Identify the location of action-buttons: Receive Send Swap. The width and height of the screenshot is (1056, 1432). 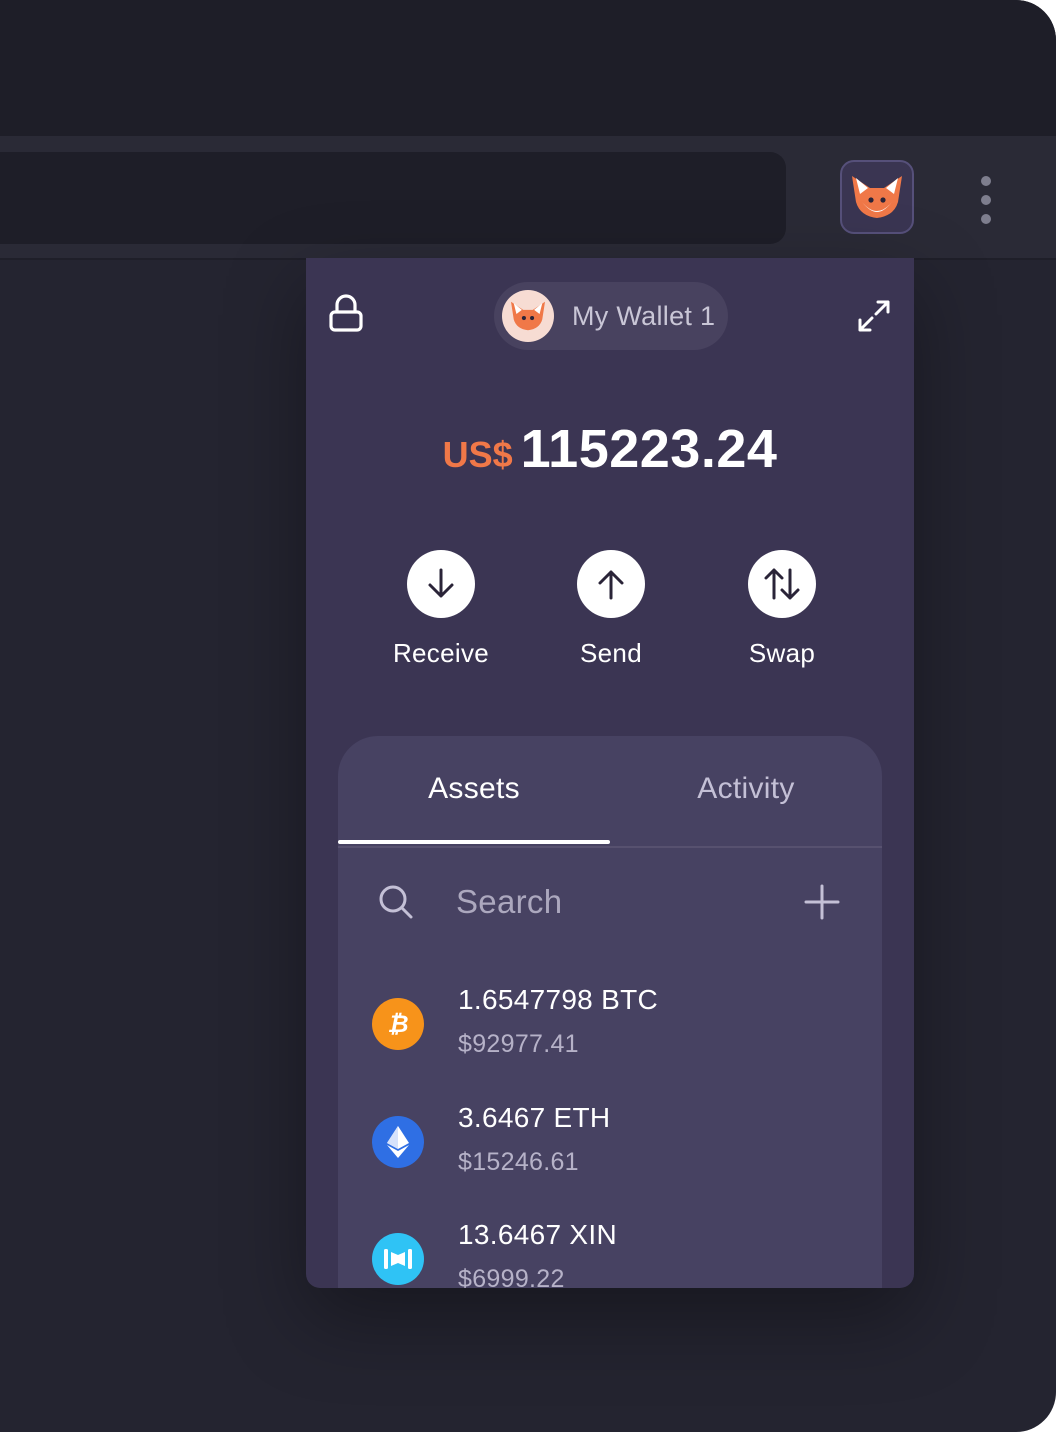
(610, 615).